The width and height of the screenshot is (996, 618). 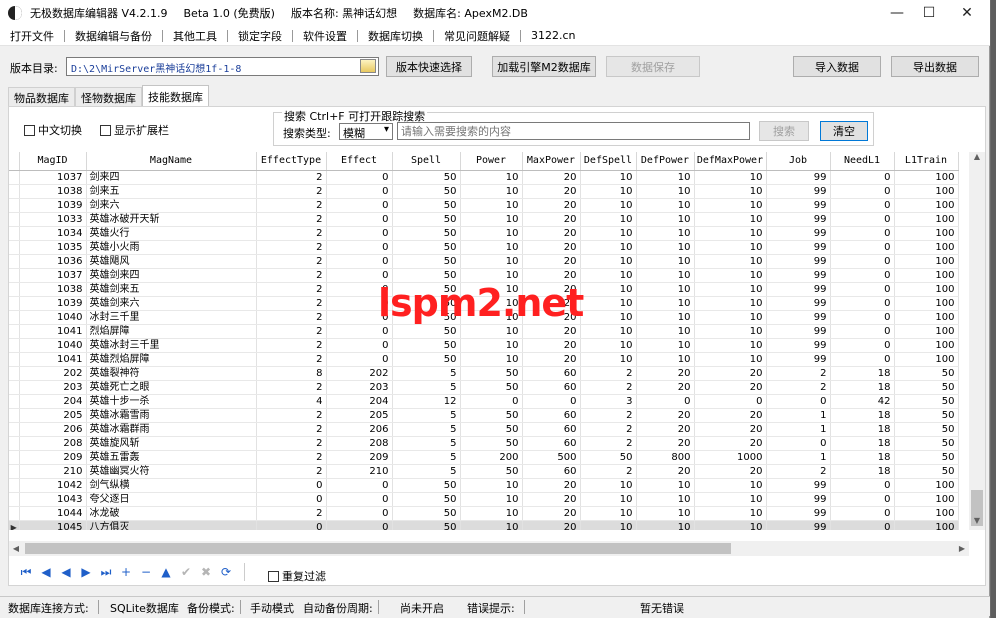 I want to click on column-header-effect: Effect, so click(x=359, y=161).